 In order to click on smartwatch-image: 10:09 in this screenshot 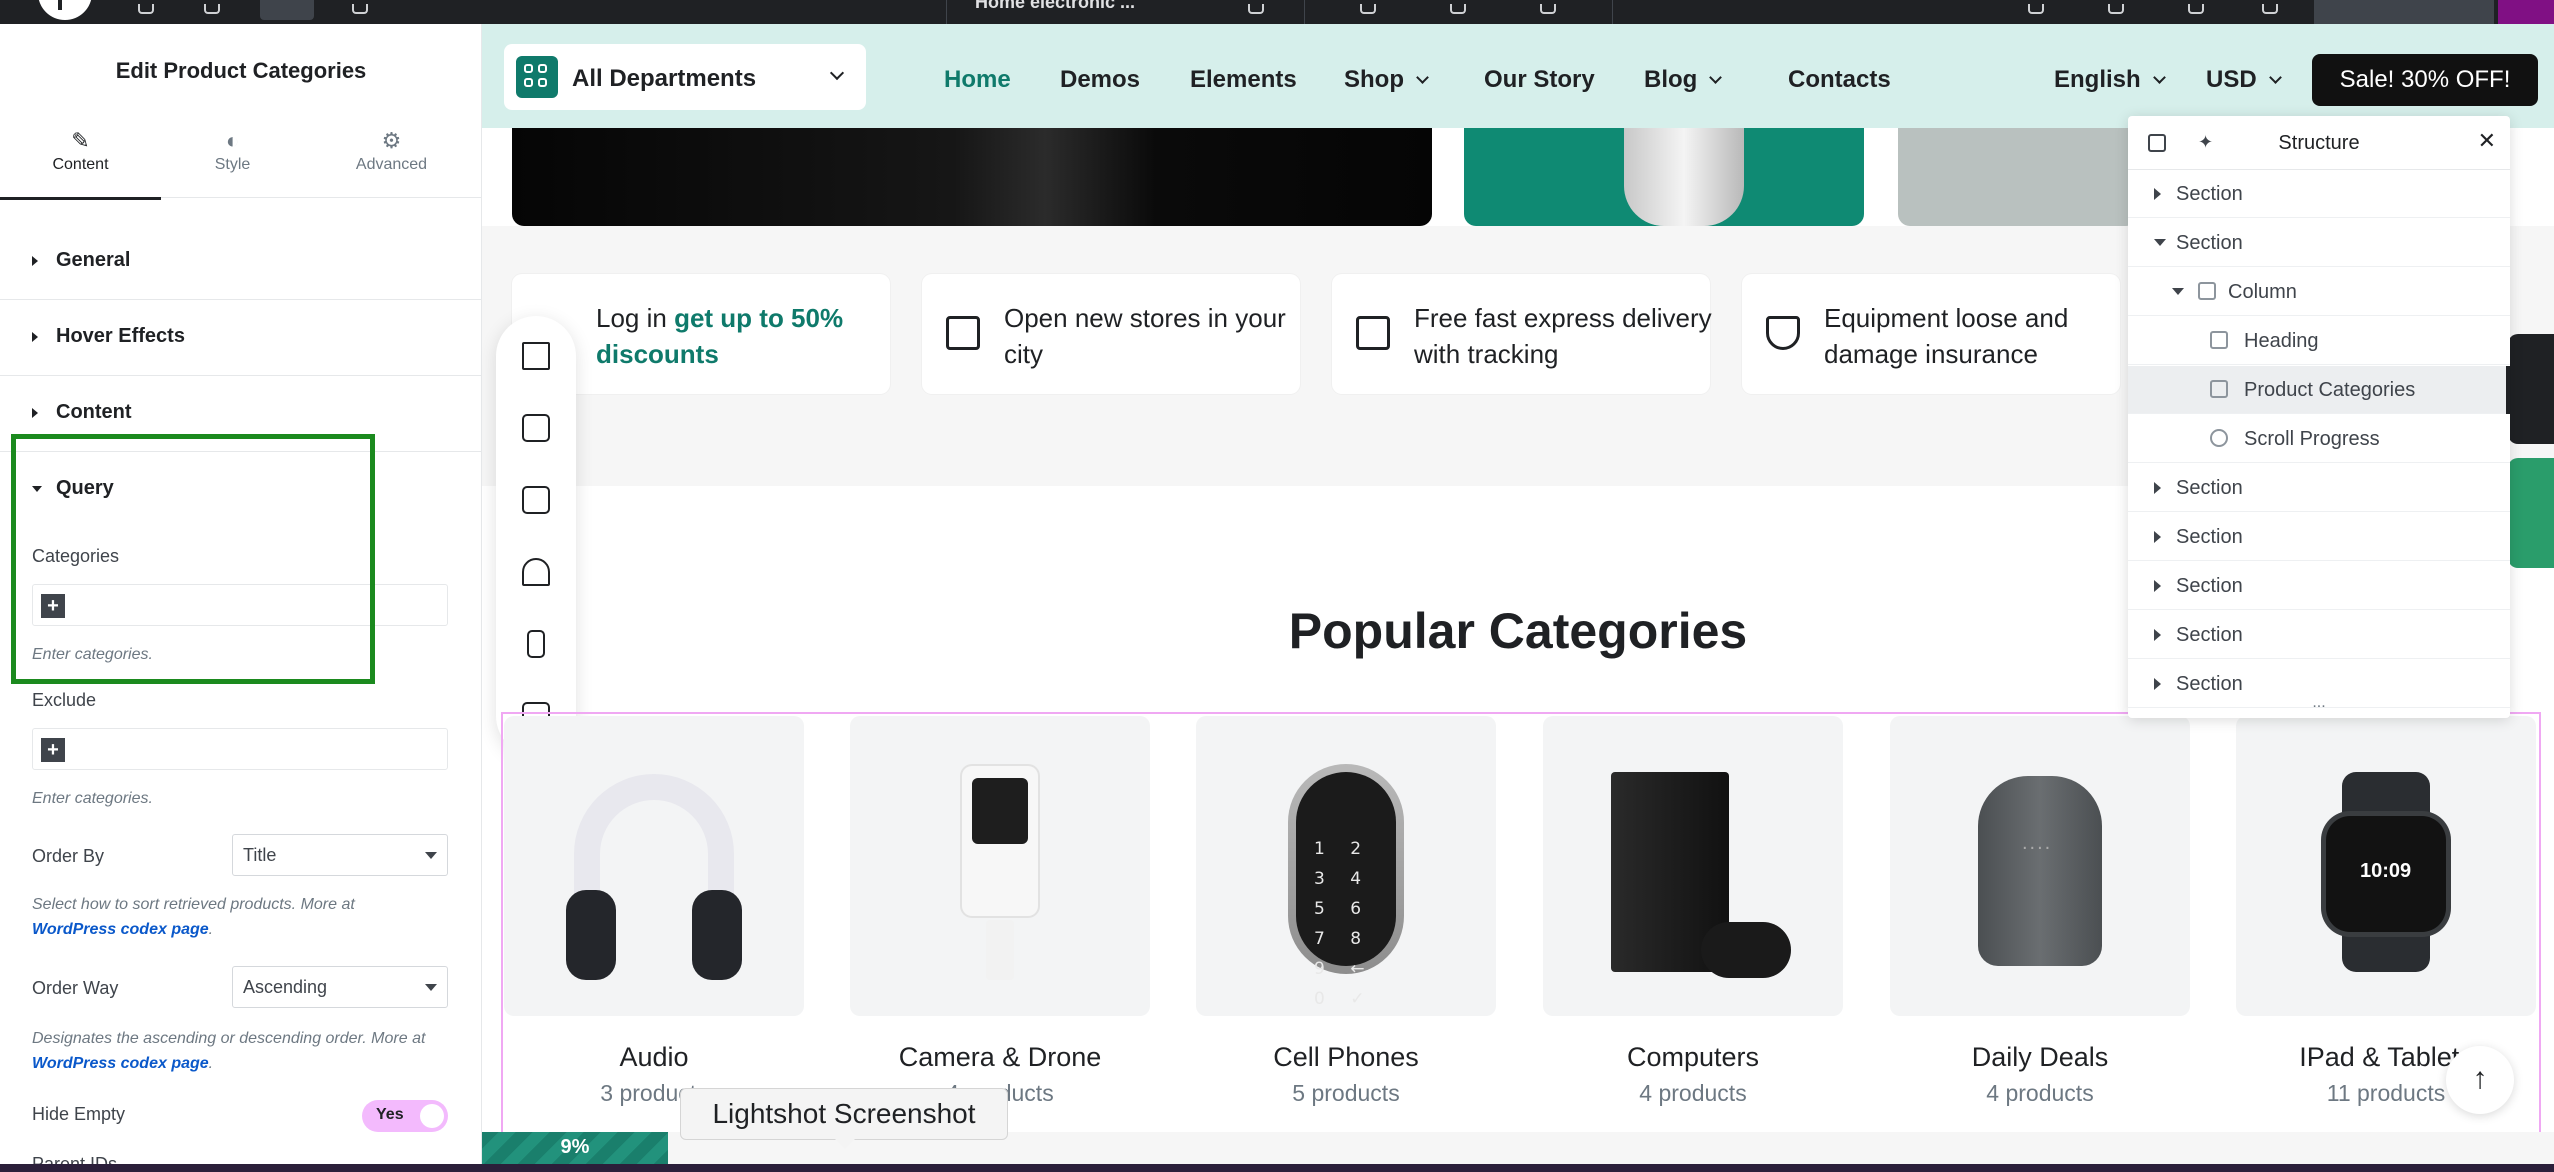, I will do `click(2386, 872)`.